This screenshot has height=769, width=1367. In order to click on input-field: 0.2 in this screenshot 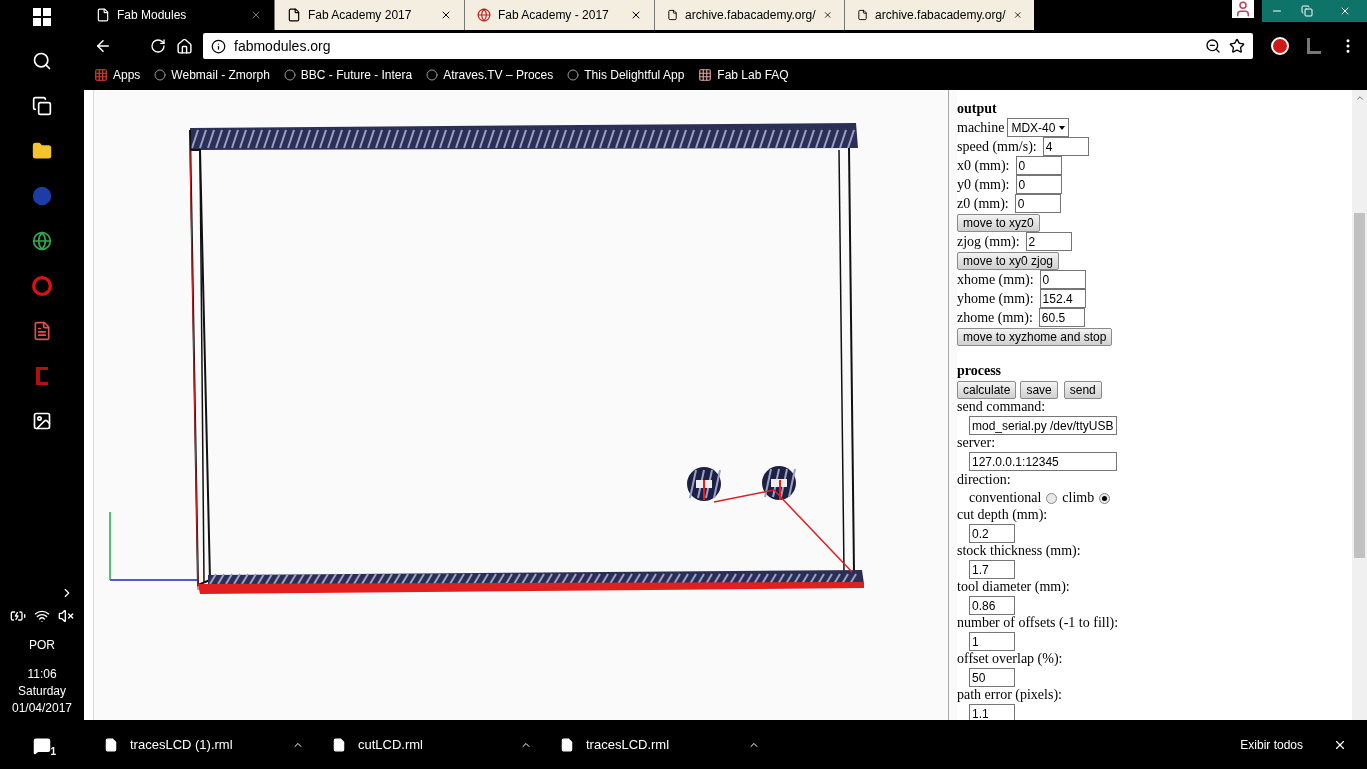, I will do `click(992, 533)`.